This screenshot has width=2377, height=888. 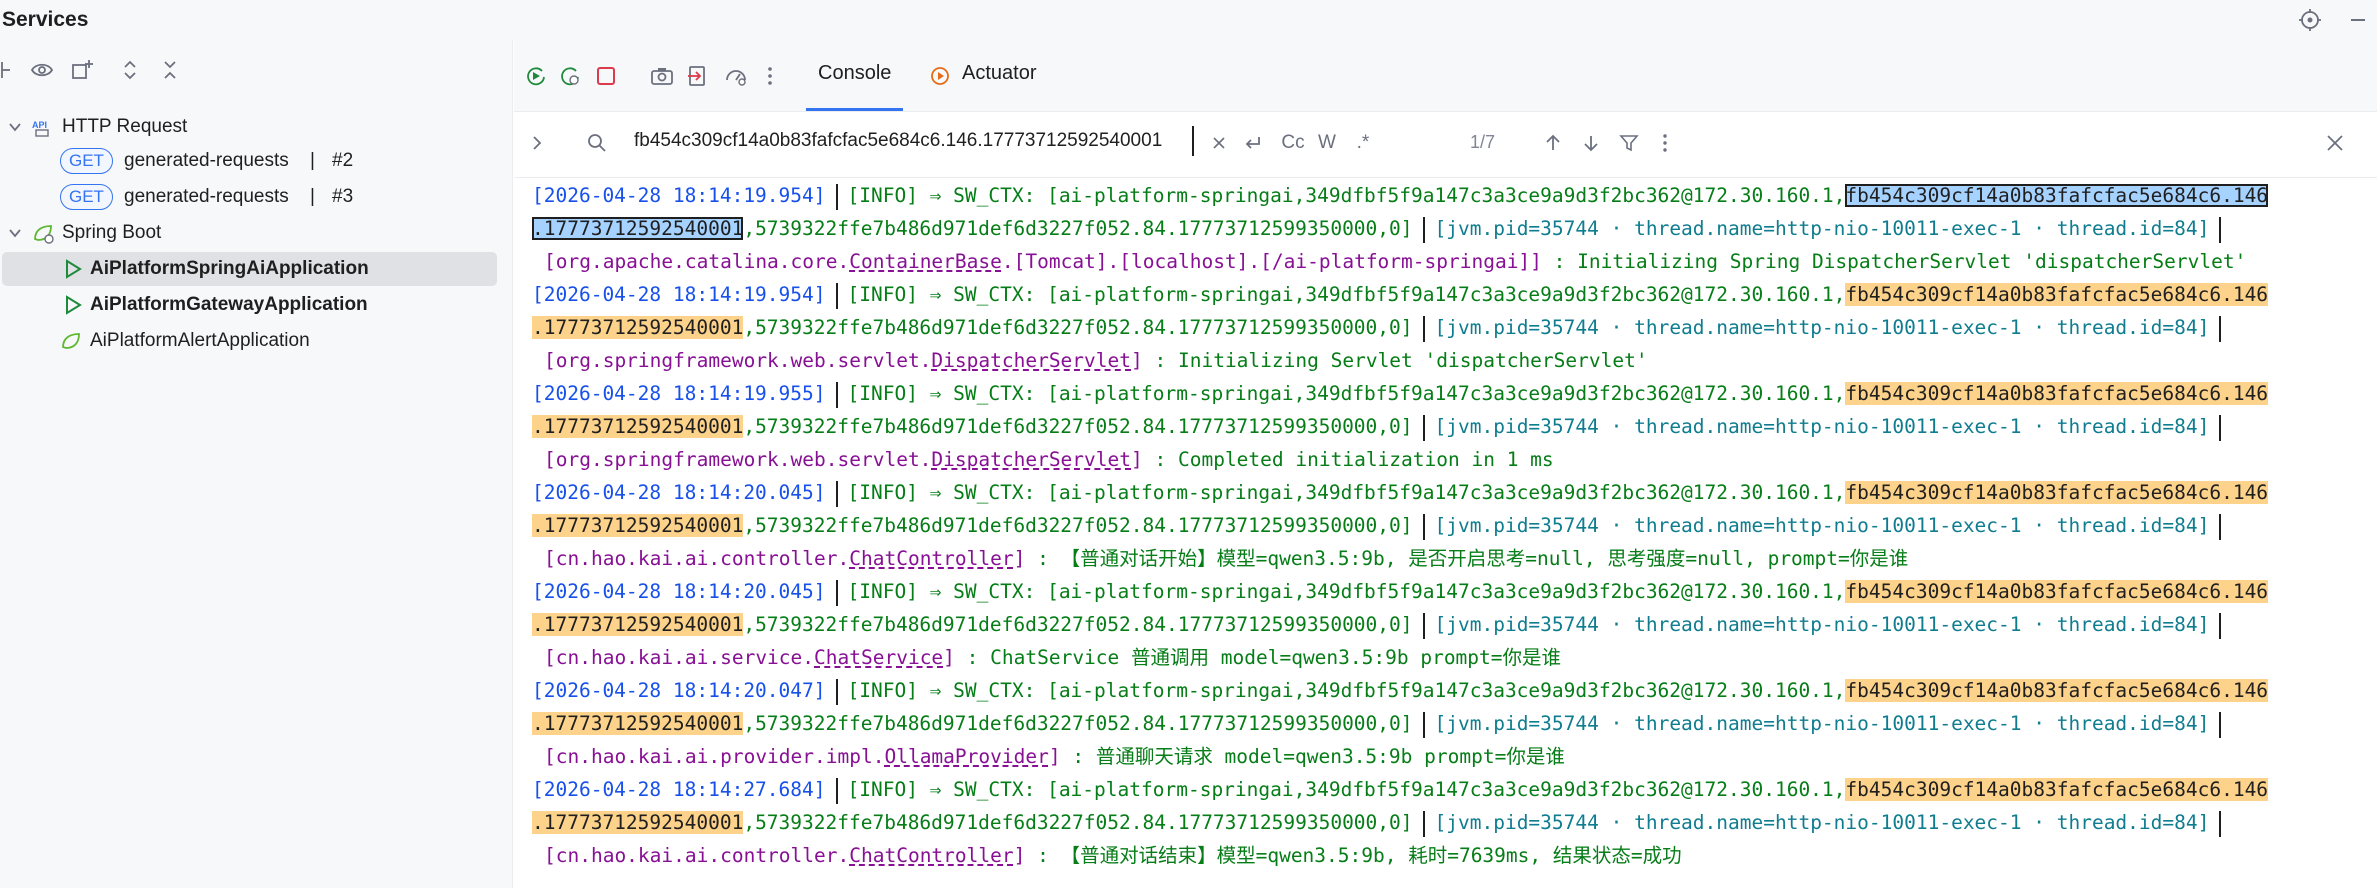 What do you see at coordinates (679, 690) in the screenshot?
I see `log-timestamp: [2026-04-28 18:14:20.047]` at bounding box center [679, 690].